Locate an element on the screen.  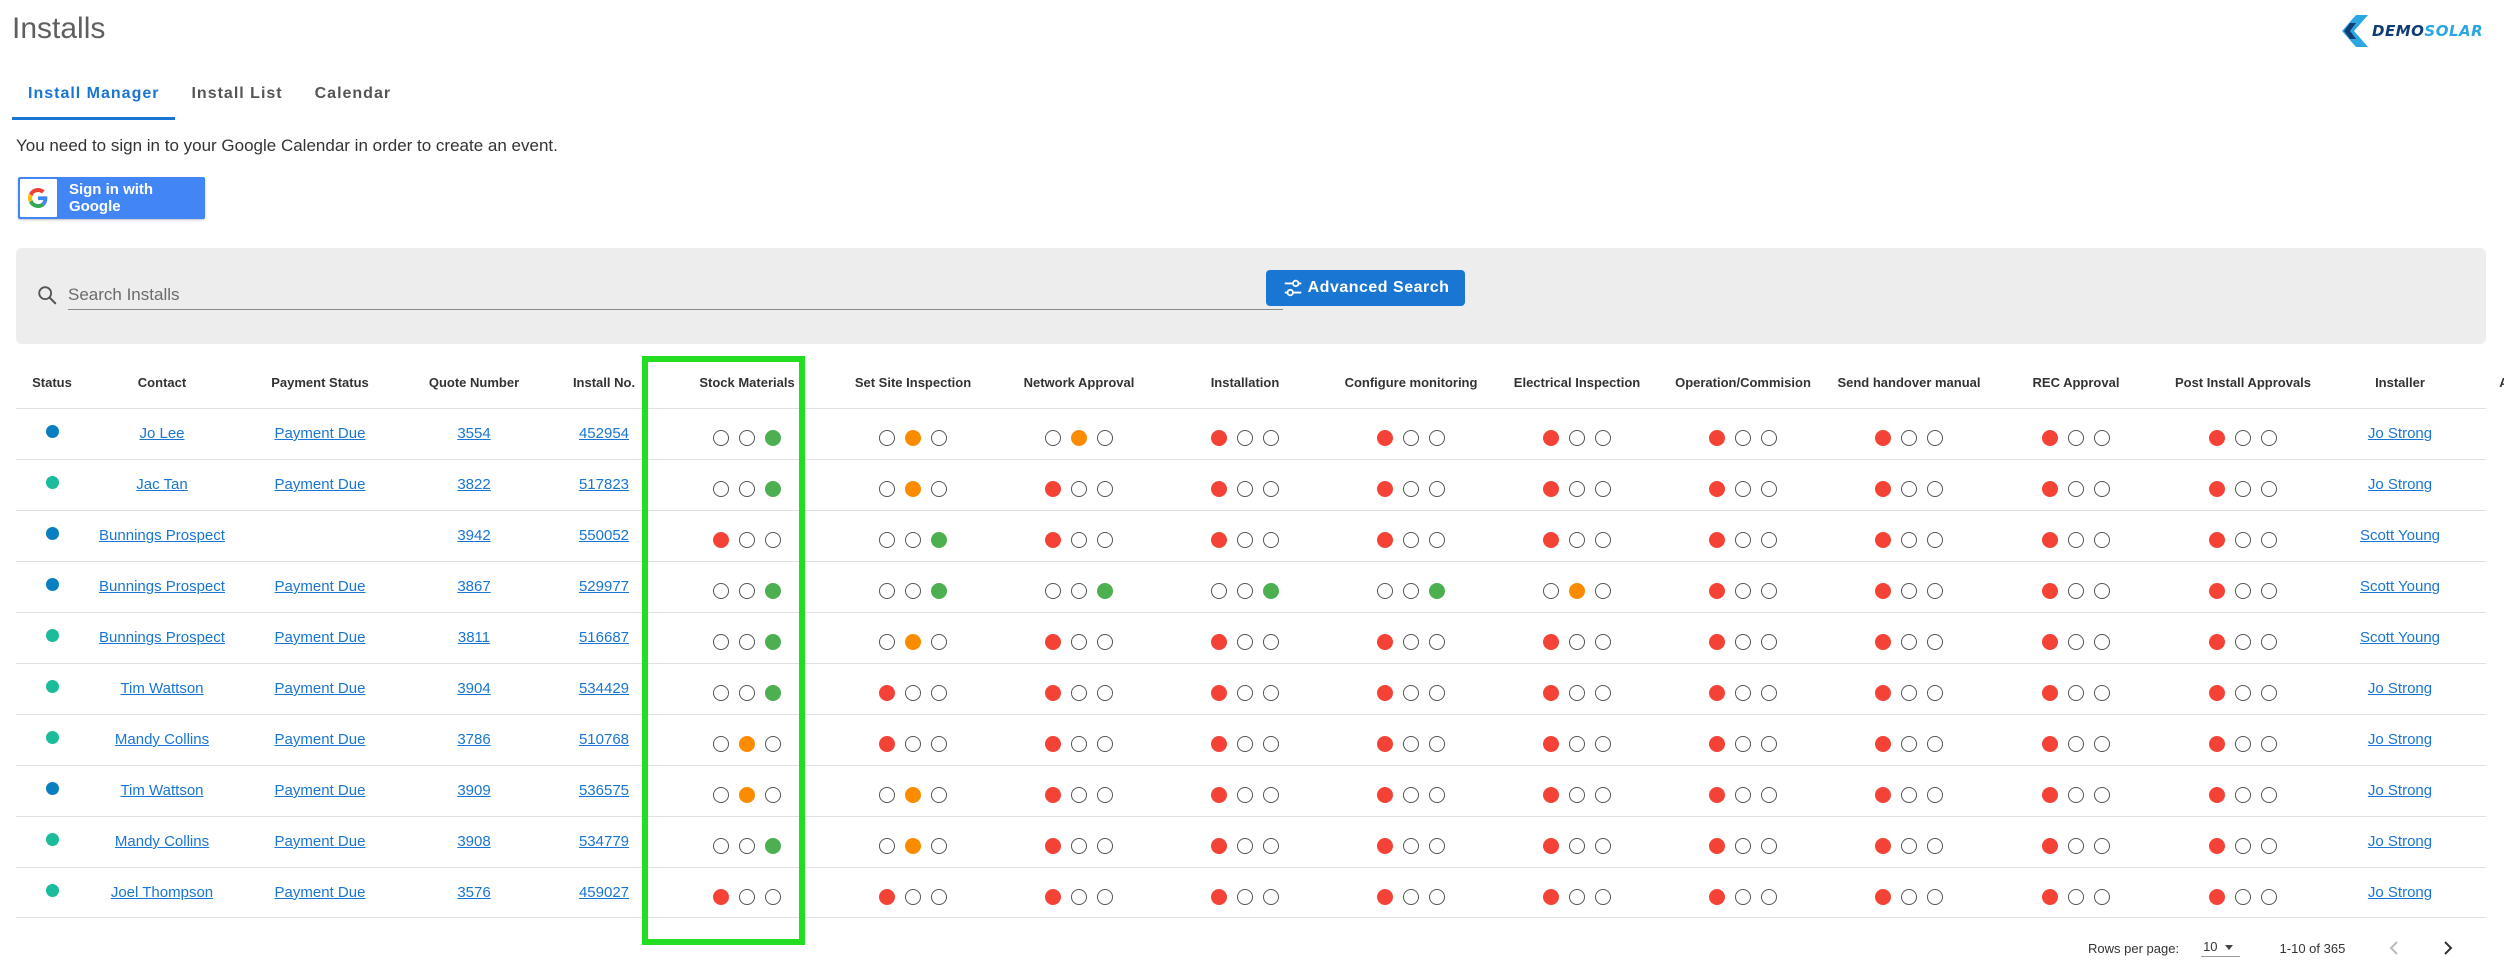
install-no-link: 516687 is located at coordinates (604, 637).